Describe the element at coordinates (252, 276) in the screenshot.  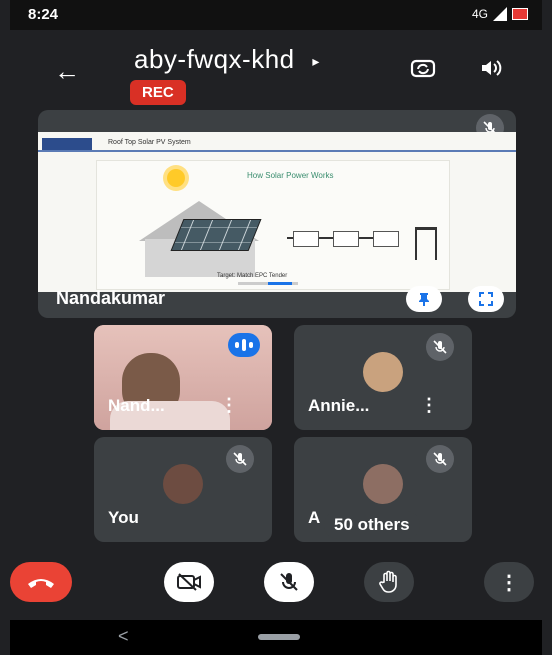
I see `diagram-caption: Target: Match EPC Tender` at that location.